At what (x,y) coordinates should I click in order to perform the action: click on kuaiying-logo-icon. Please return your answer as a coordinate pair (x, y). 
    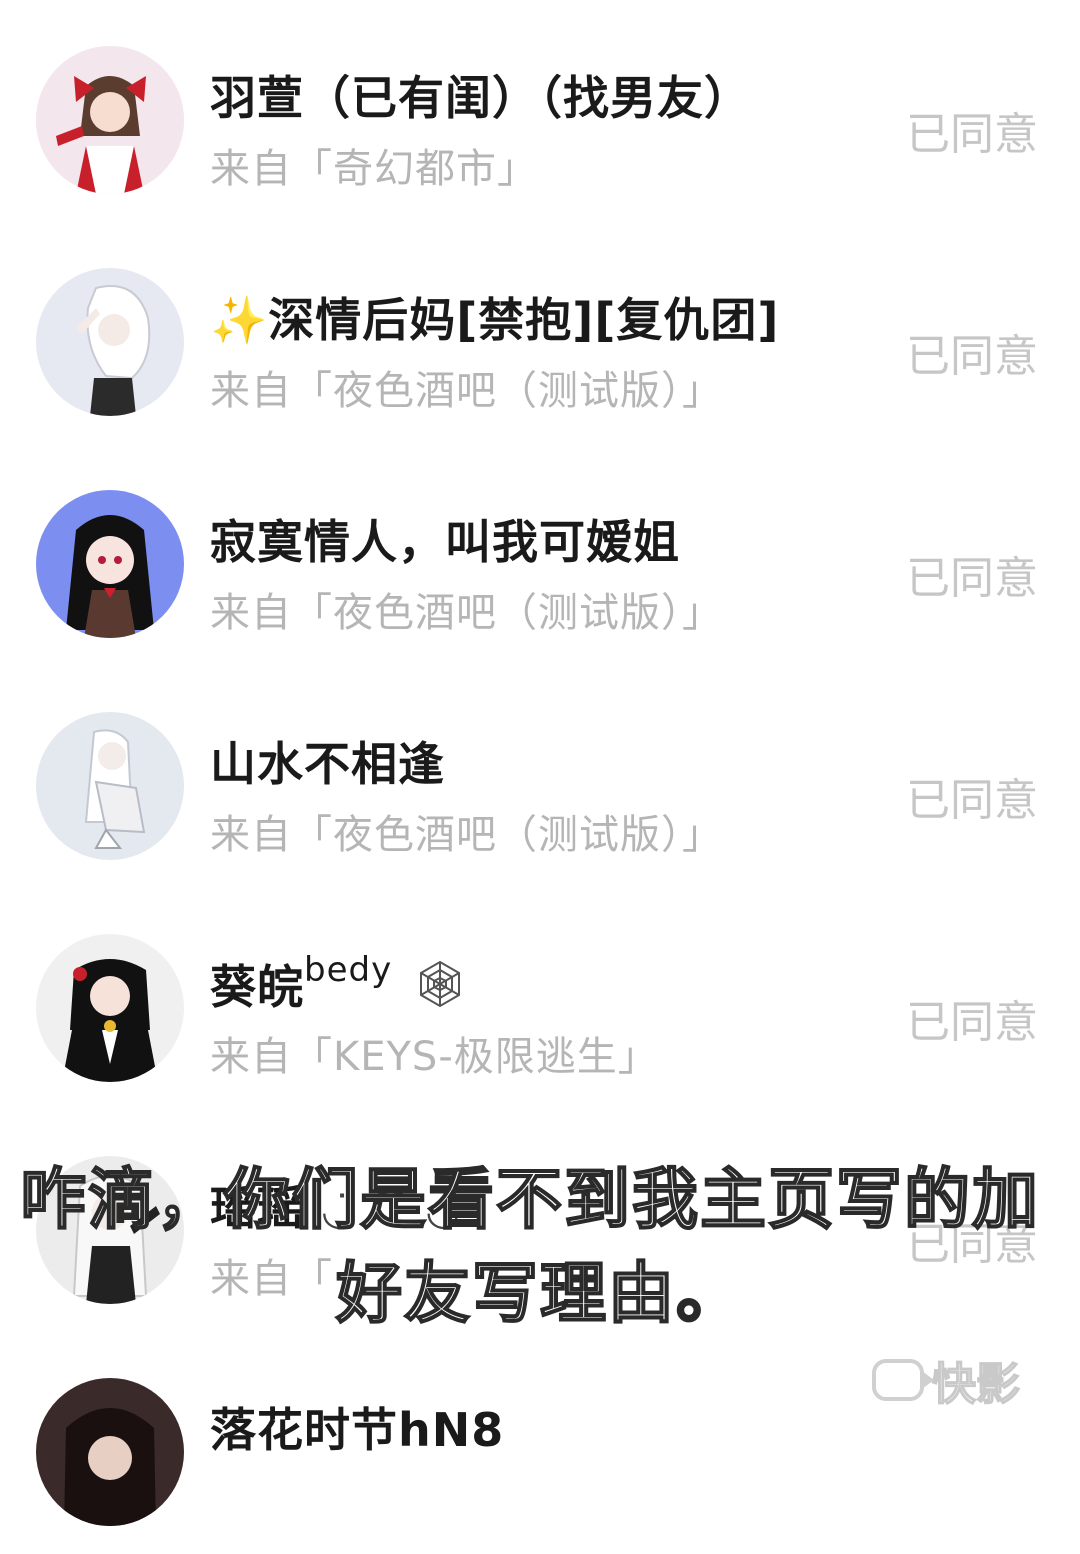
    Looking at the image, I should click on (903, 1380).